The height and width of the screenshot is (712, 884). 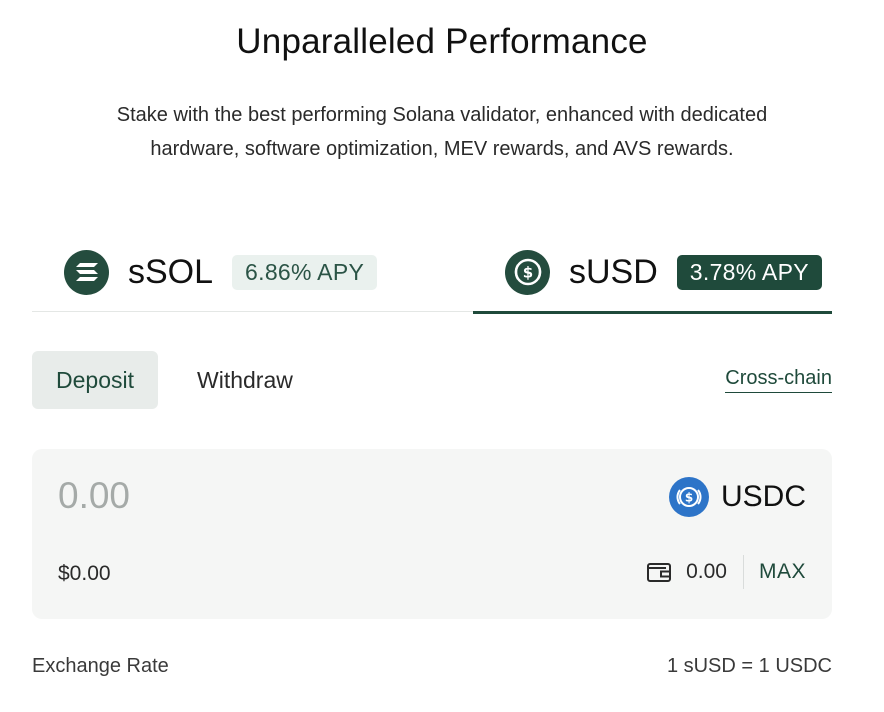 What do you see at coordinates (305, 272) in the screenshot?
I see `ssol-apy-badge: 6.86% APY` at bounding box center [305, 272].